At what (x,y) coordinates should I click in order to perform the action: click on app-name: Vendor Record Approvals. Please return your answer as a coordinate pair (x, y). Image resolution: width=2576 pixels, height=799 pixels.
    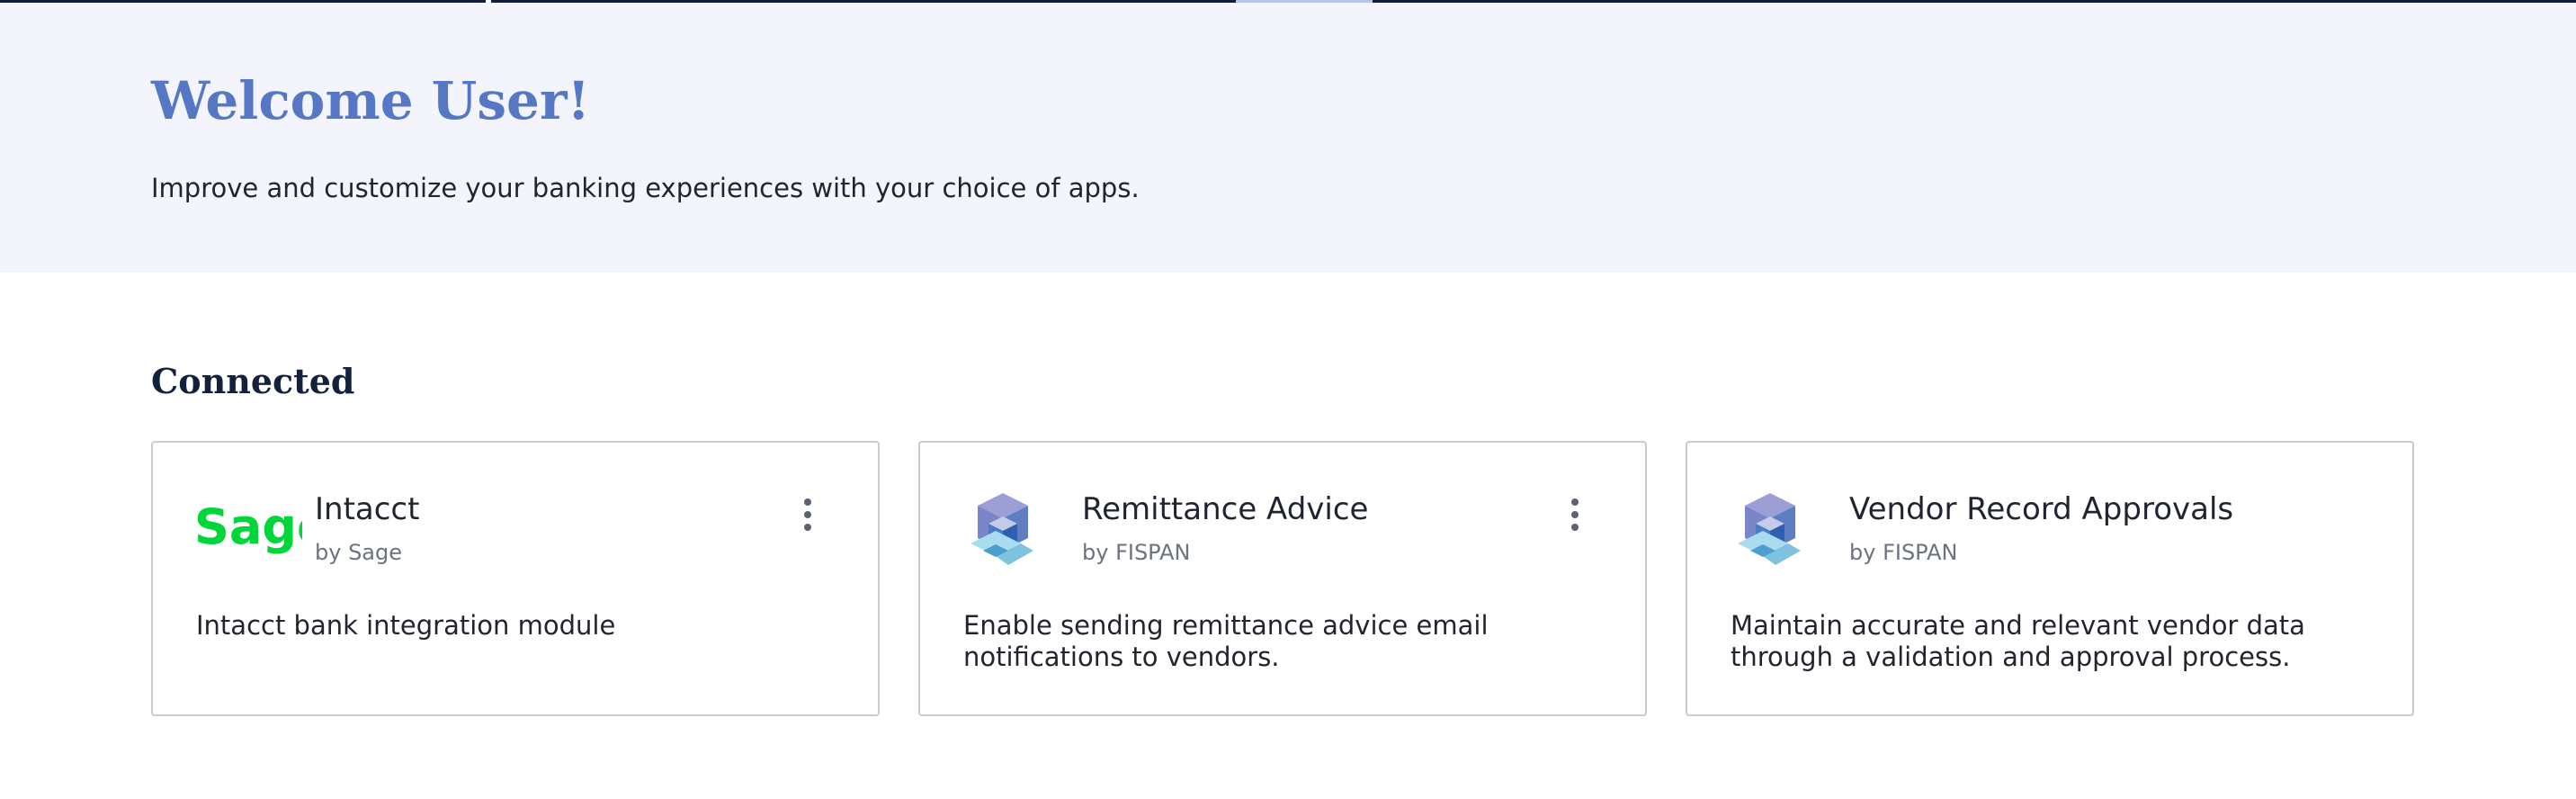
    Looking at the image, I should click on (2041, 509).